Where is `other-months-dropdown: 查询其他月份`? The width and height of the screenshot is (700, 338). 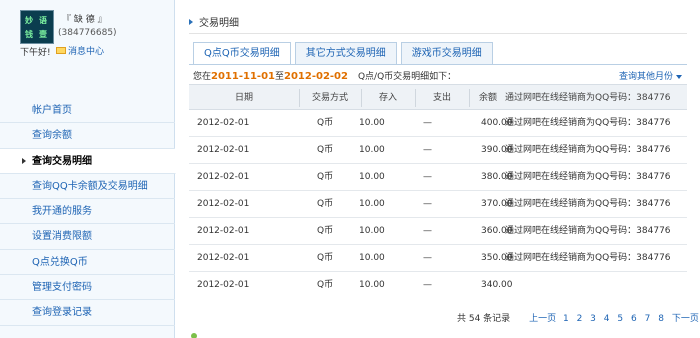 other-months-dropdown: 查询其他月份 is located at coordinates (650, 75).